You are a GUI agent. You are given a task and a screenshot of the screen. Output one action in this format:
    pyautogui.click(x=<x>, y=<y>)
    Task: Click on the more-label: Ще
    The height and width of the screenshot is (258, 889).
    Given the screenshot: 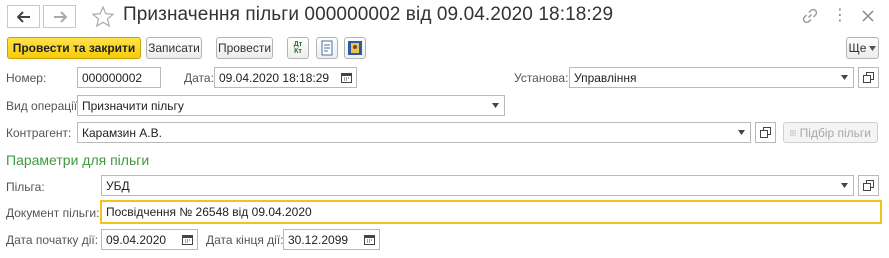 What is the action you would take?
    pyautogui.click(x=857, y=48)
    